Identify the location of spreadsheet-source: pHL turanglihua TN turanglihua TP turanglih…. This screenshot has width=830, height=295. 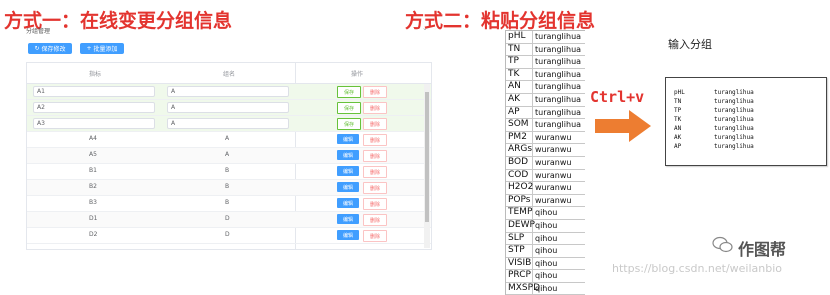
(545, 162).